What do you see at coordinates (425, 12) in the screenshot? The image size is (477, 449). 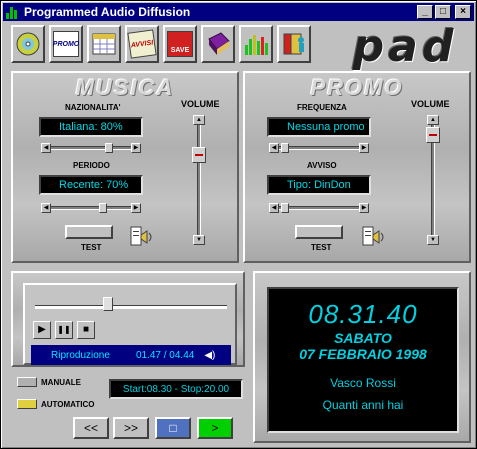 I see `minimize-button: _` at bounding box center [425, 12].